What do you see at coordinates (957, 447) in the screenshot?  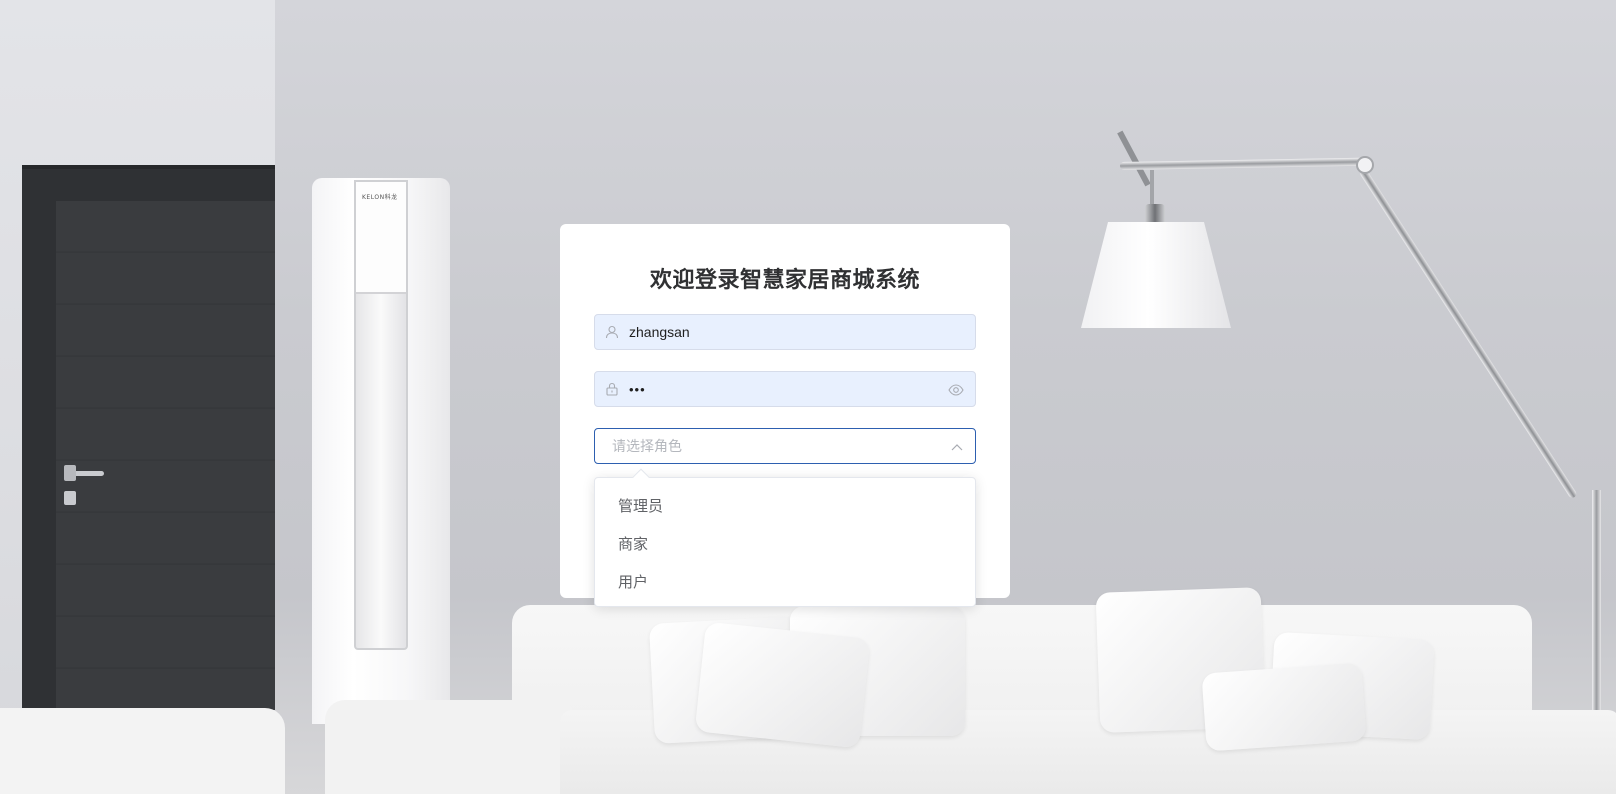 I see `chevron-up-icon` at bounding box center [957, 447].